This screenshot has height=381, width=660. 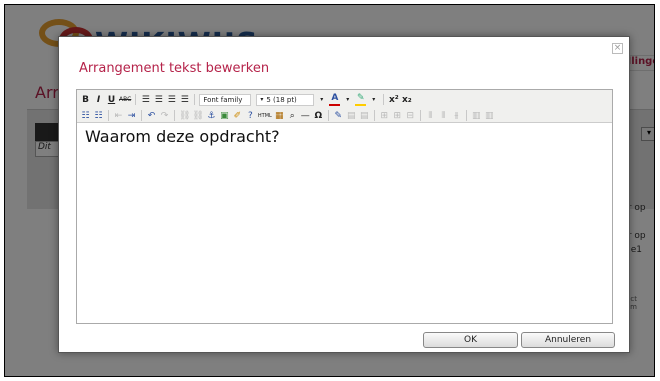 I want to click on row-before-icon: ⊞, so click(x=384, y=115).